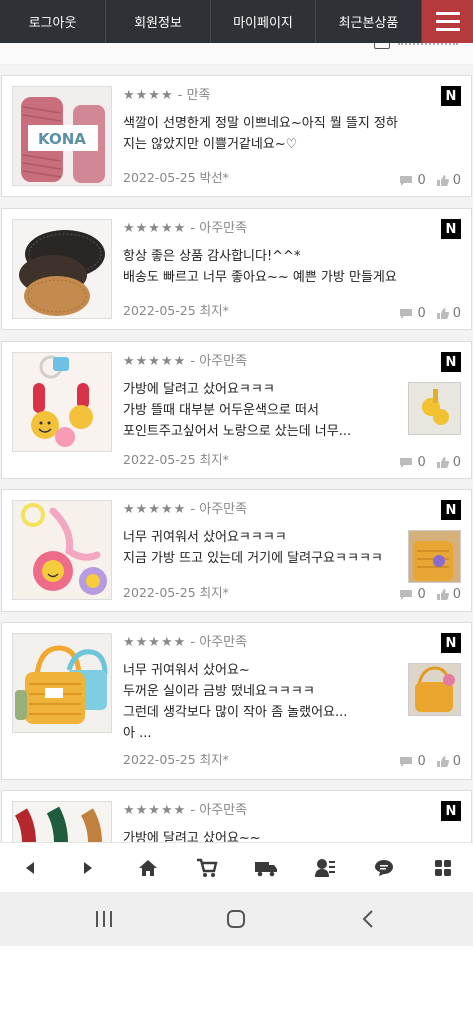 Image resolution: width=473 pixels, height=1024 pixels. I want to click on review-line: 가방 뜰때 대부분 어두운색으로 떠서, so click(221, 410).